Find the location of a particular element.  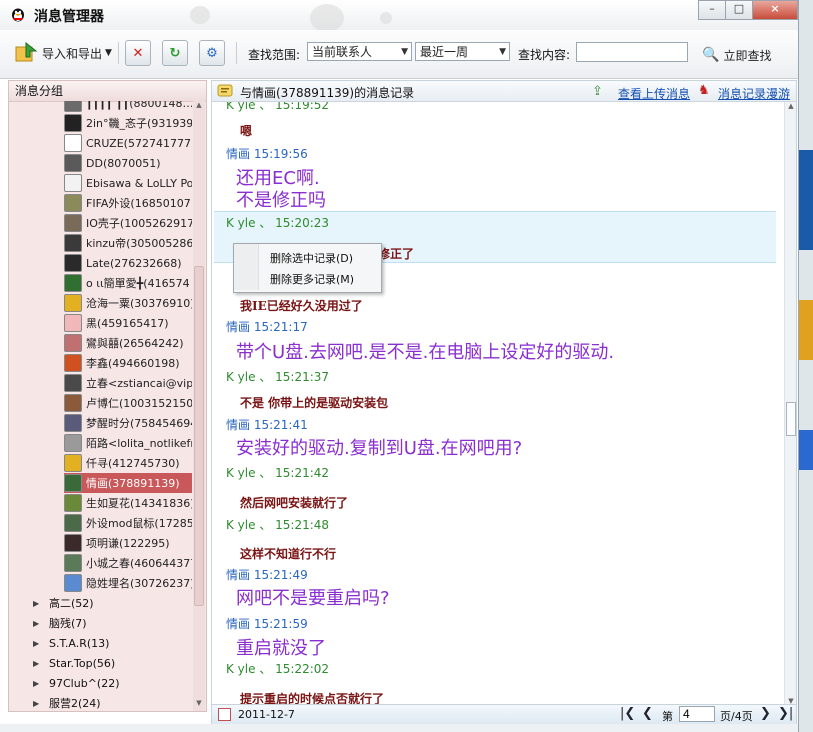

contact-group: ▶ 97Club^(22) is located at coordinates (76, 683).